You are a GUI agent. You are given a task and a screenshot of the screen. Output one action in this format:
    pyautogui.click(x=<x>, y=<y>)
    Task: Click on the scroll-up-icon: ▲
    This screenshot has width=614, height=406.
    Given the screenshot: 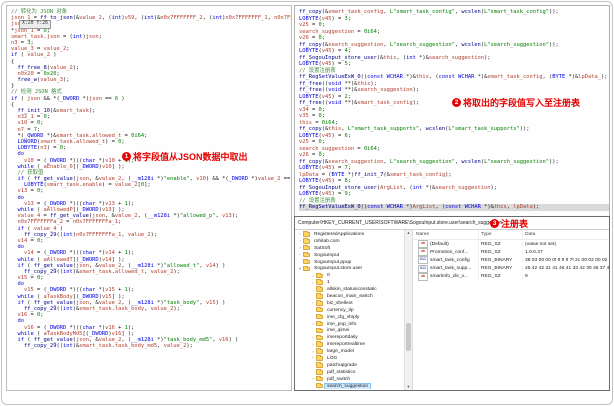 What is the action you would take?
    pyautogui.click(x=408, y=233)
    